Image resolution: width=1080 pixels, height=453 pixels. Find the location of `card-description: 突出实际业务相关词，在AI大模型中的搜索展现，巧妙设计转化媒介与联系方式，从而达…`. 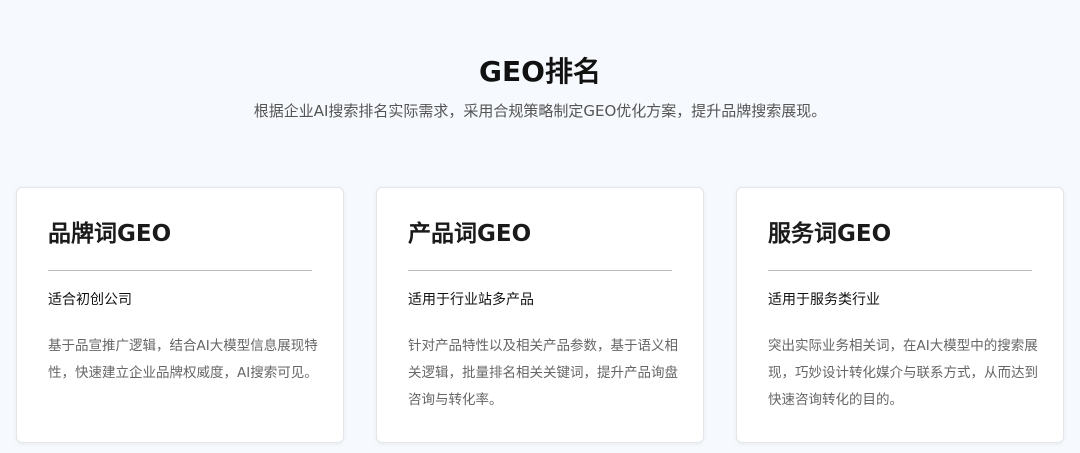

card-description: 突出实际业务相关词，在AI大模型中的搜索展现，巧妙设计转化媒介与联系方式，从而达… is located at coordinates (903, 373).